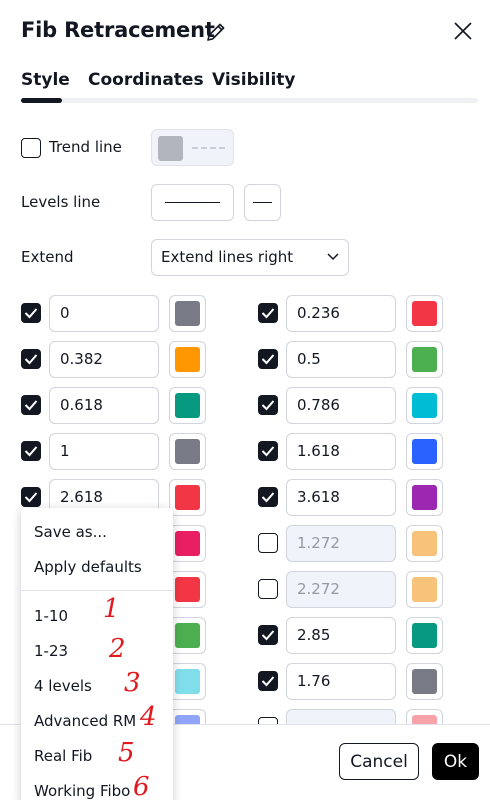  I want to click on trend-line-label: Trend line, so click(85, 147).